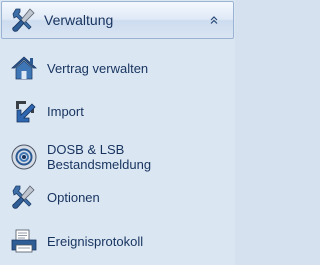  I want to click on menu-item-import: Import, so click(117, 111).